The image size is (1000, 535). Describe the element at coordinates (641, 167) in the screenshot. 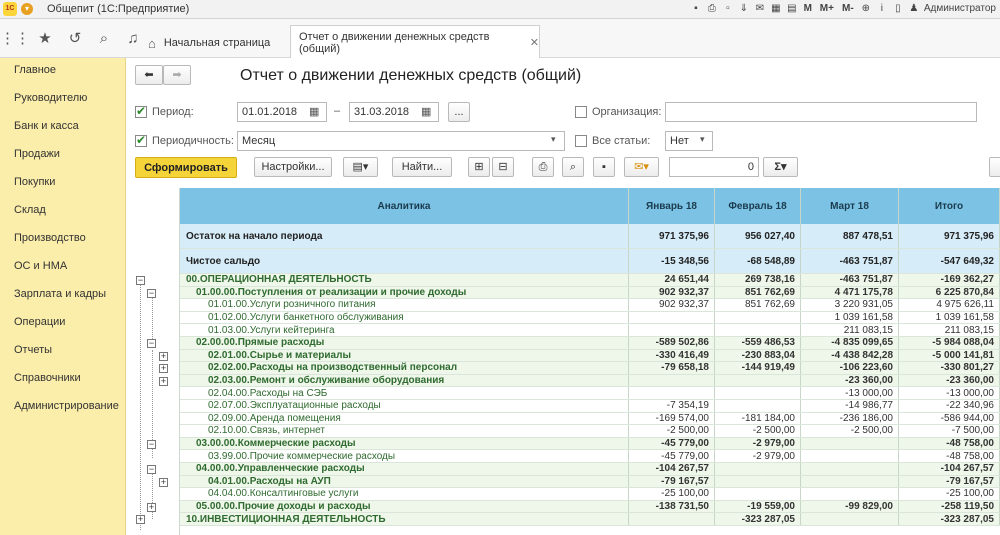

I see `send-mail-button: ✉▾` at that location.